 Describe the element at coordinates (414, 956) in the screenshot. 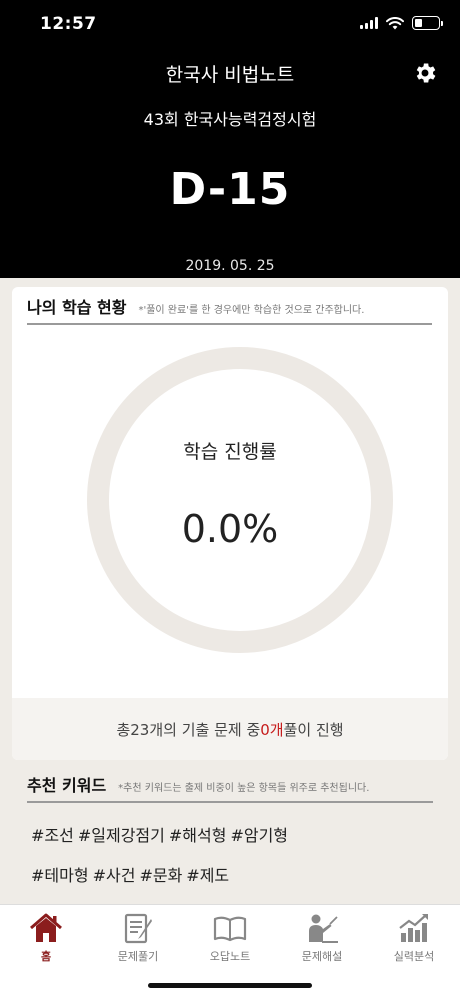

I see `tab-label: 실력분석` at that location.